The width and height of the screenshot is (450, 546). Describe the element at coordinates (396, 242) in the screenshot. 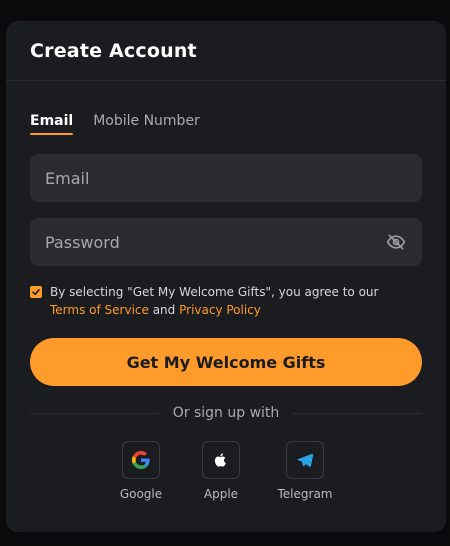

I see `eye-off-icon` at that location.